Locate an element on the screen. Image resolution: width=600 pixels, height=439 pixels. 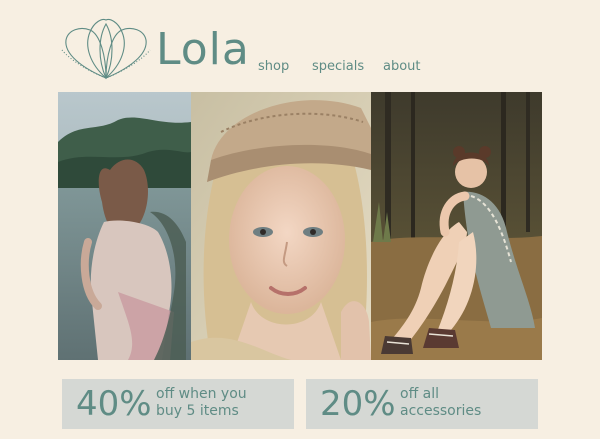
promo-line-2: accessories is located at coordinates (441, 411).